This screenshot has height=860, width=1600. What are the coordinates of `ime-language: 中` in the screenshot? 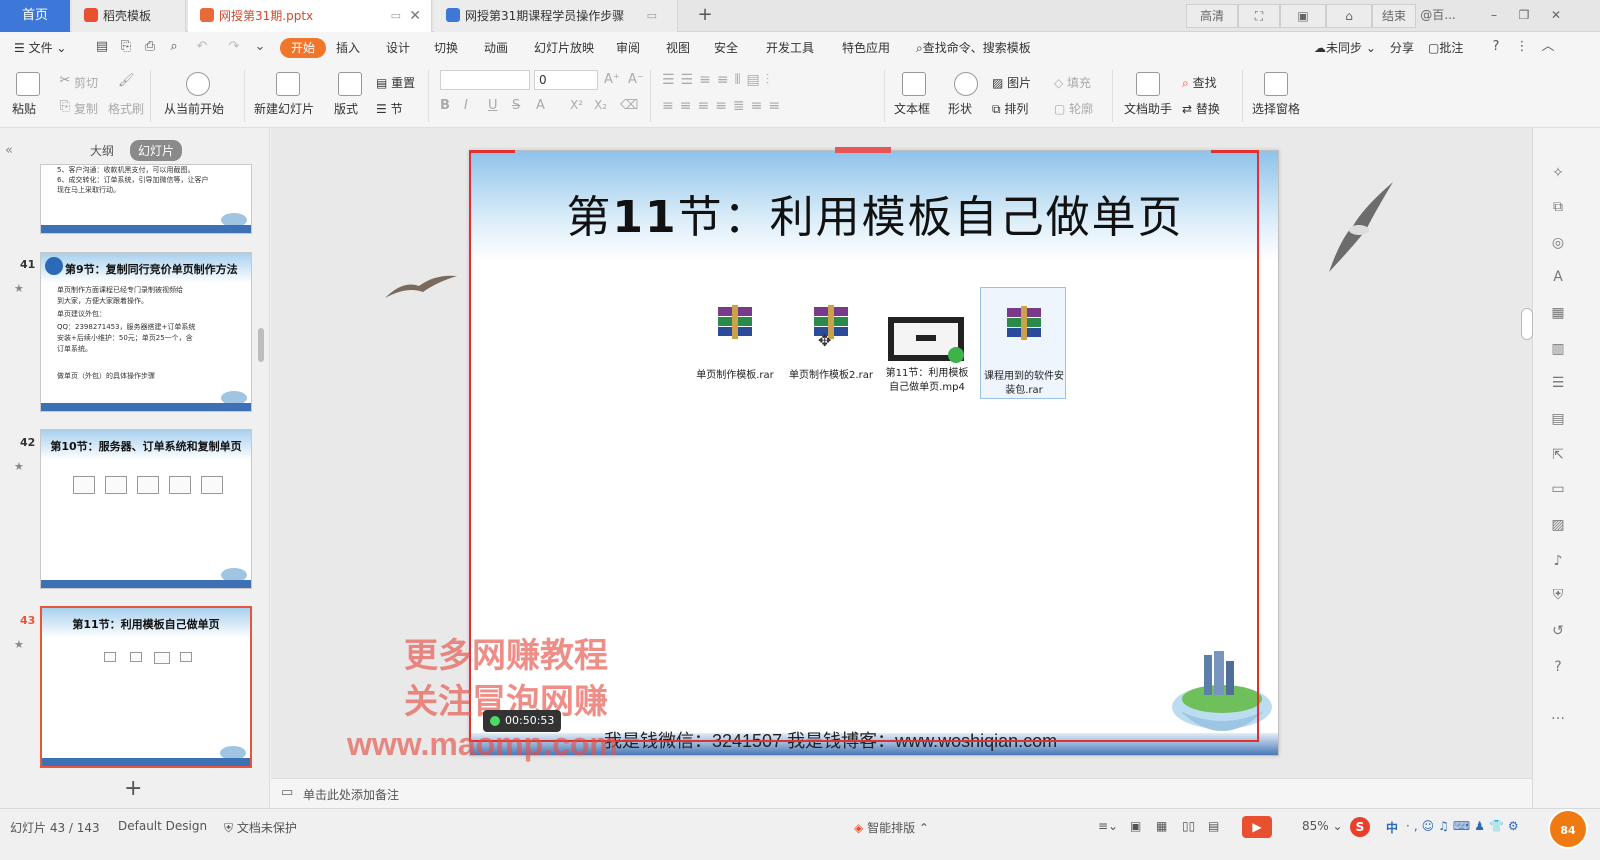 It's located at (1392, 827).